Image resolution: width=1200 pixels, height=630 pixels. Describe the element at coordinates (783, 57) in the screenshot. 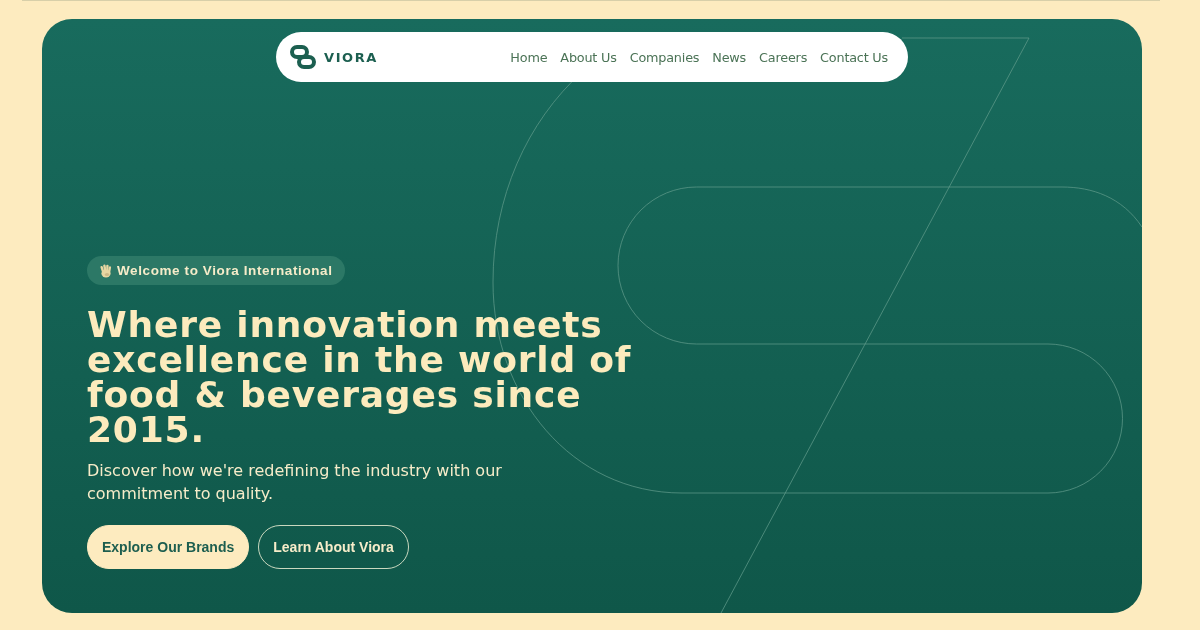

I see `nav-link: Careers` at that location.